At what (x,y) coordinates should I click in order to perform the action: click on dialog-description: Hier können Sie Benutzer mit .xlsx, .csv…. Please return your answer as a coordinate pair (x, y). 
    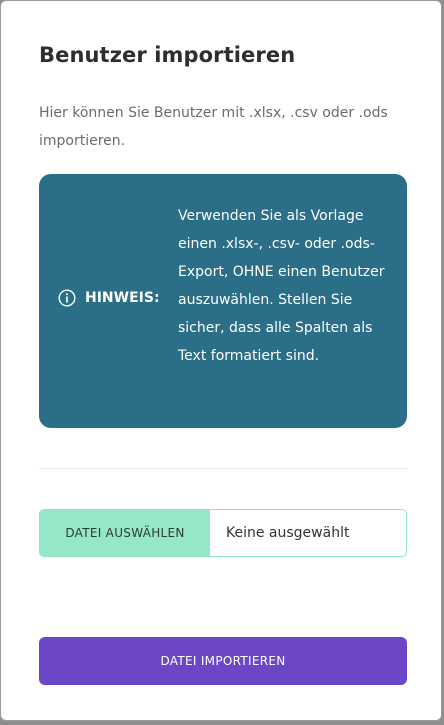
    Looking at the image, I should click on (213, 127).